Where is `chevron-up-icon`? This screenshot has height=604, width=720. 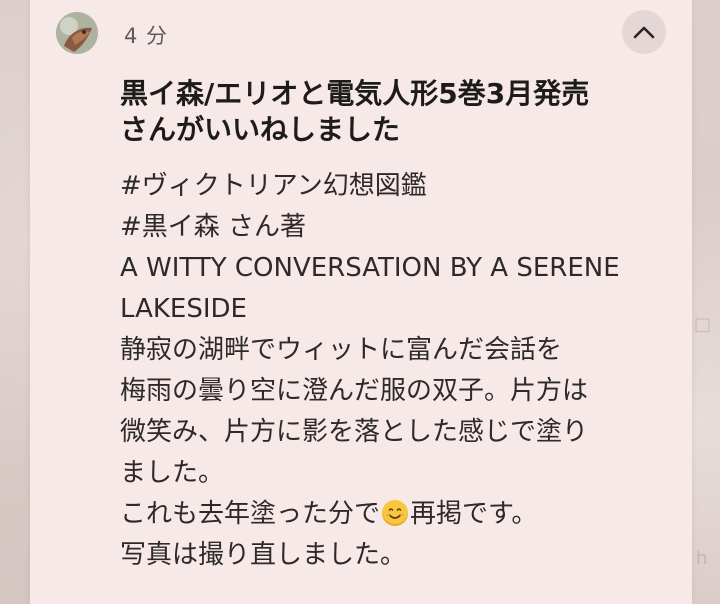 chevron-up-icon is located at coordinates (644, 32).